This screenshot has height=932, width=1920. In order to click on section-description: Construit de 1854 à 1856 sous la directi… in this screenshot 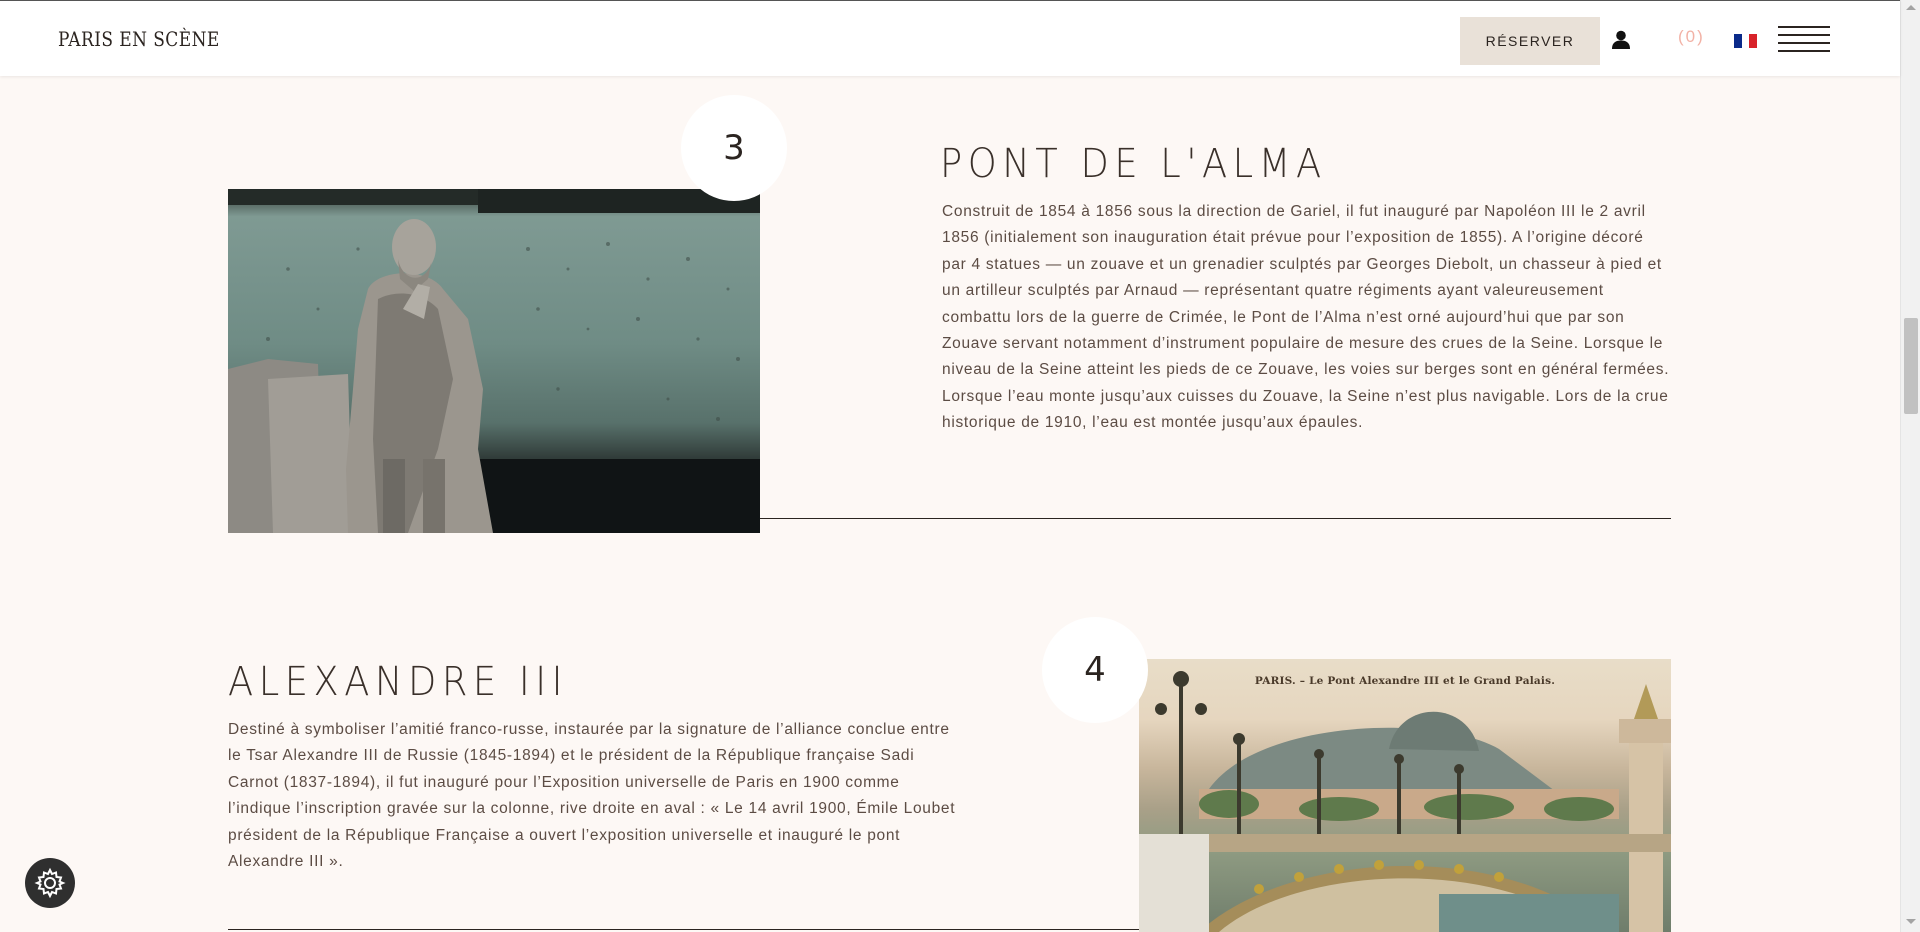, I will do `click(1306, 317)`.